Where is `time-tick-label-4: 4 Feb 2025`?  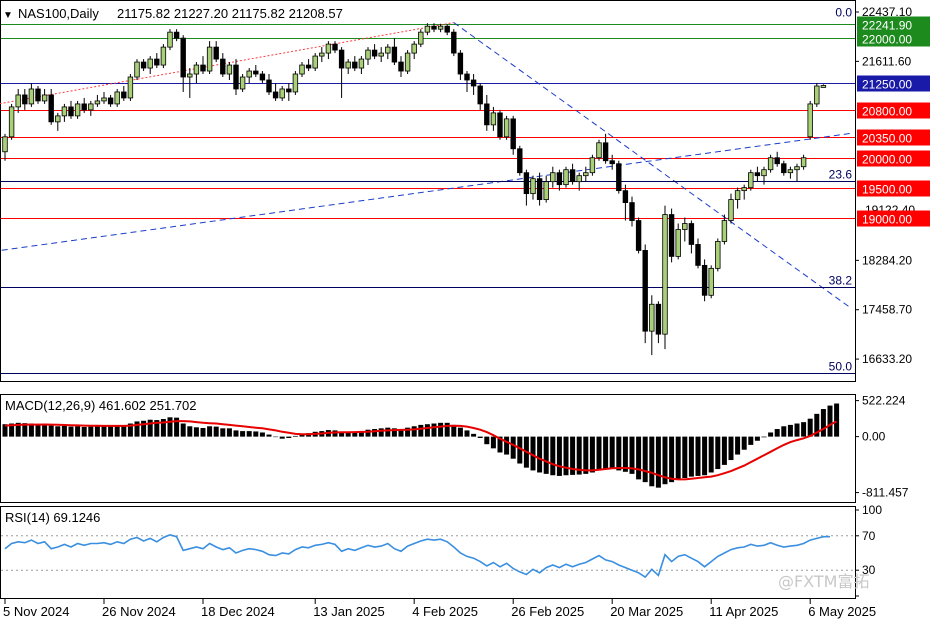
time-tick-label-4: 4 Feb 2025 is located at coordinates (445, 611).